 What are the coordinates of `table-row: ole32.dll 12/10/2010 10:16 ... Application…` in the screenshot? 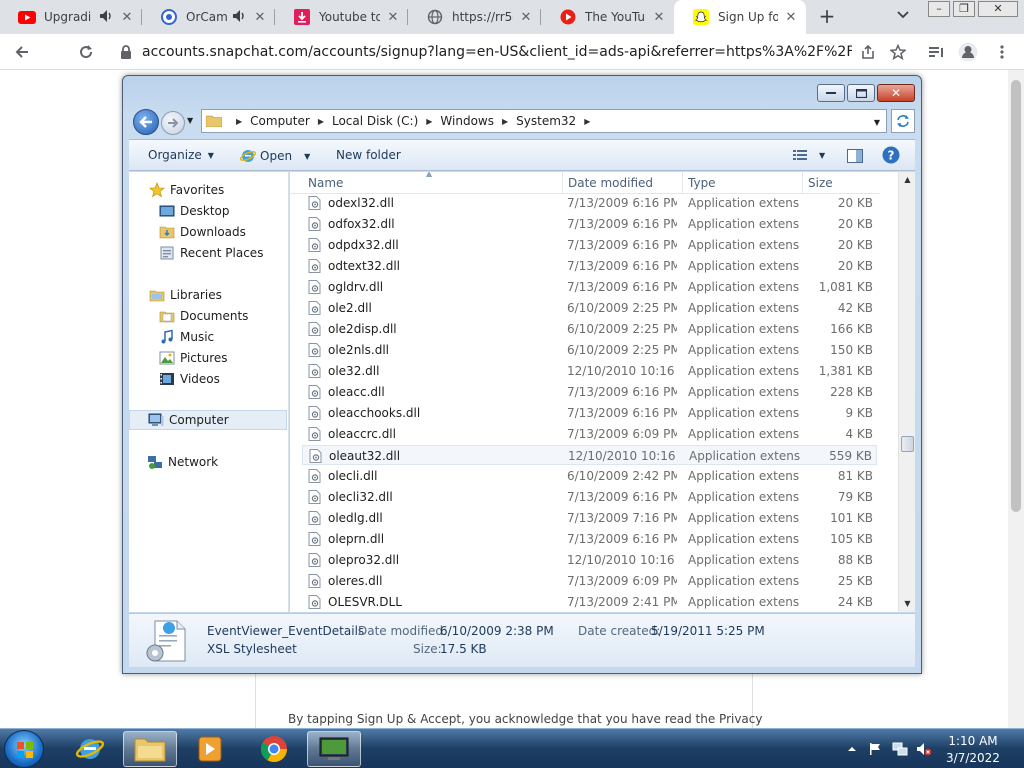 It's located at (589, 371).